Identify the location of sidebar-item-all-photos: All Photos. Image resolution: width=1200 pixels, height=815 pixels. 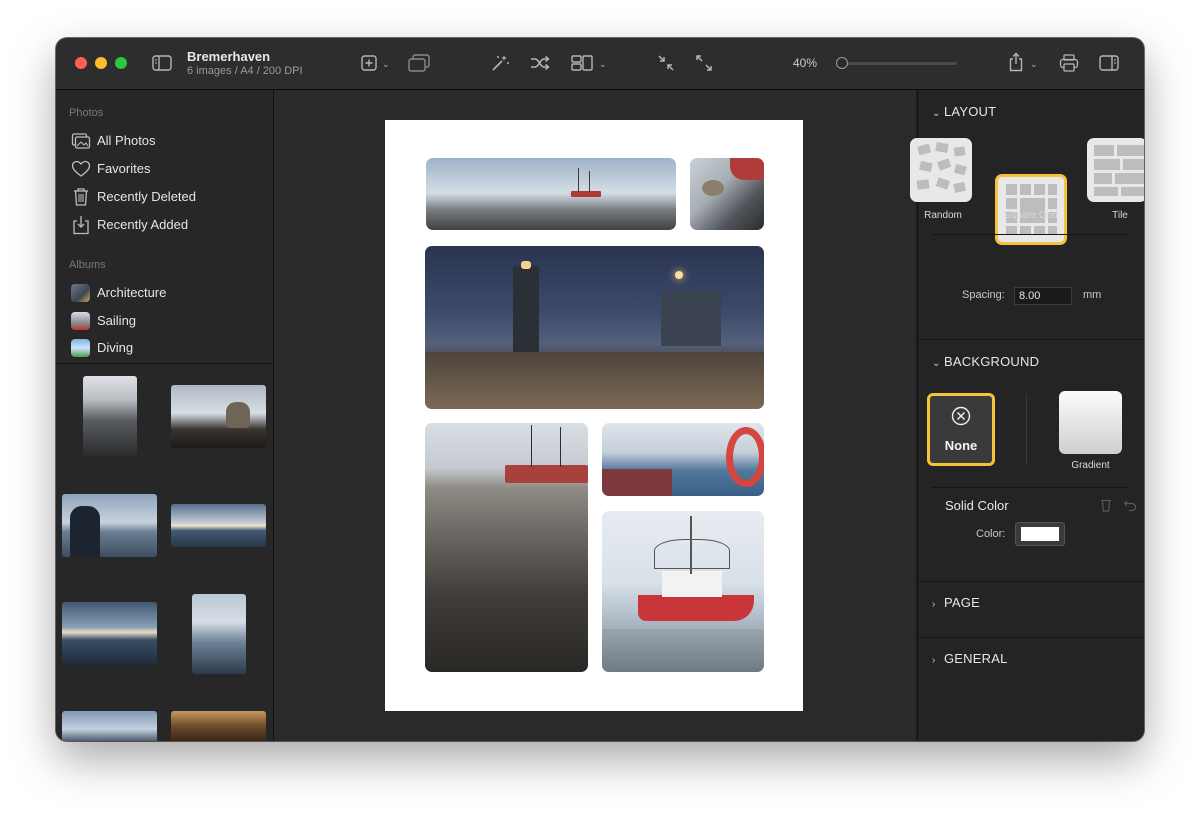
(165, 141).